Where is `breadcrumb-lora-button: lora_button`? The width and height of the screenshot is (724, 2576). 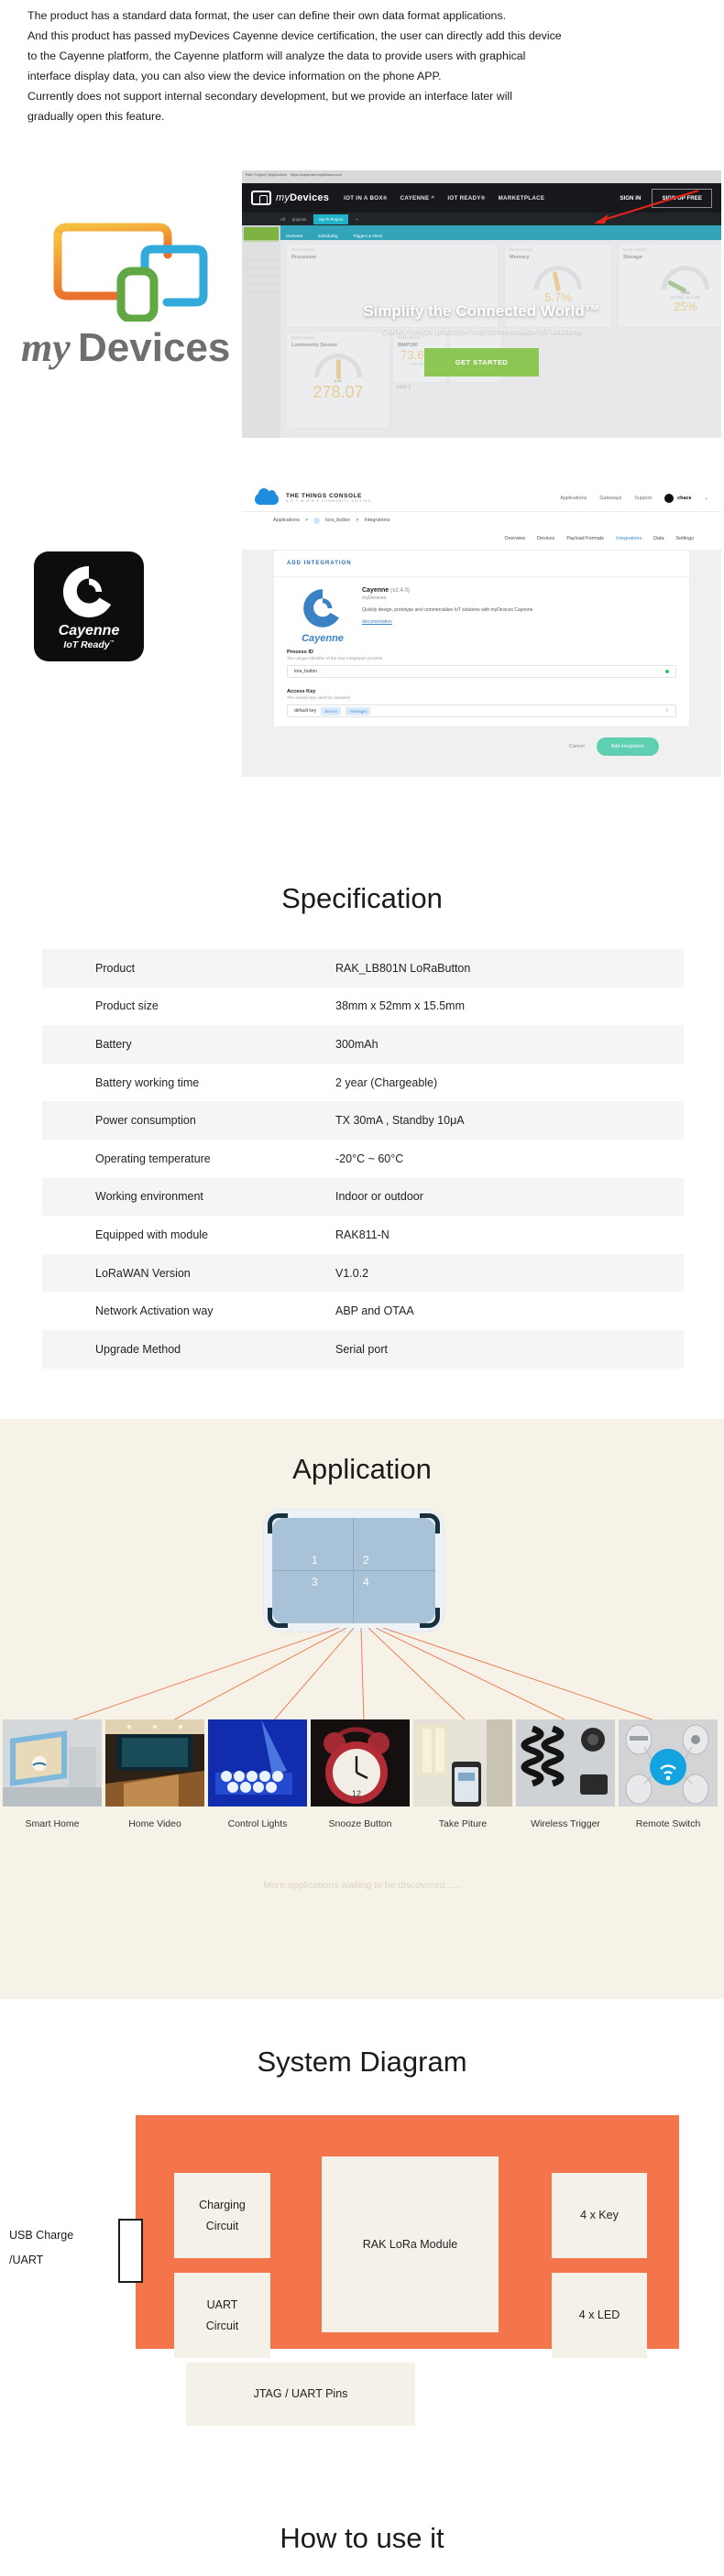
breadcrumb-lora-button: lora_button is located at coordinates (337, 520).